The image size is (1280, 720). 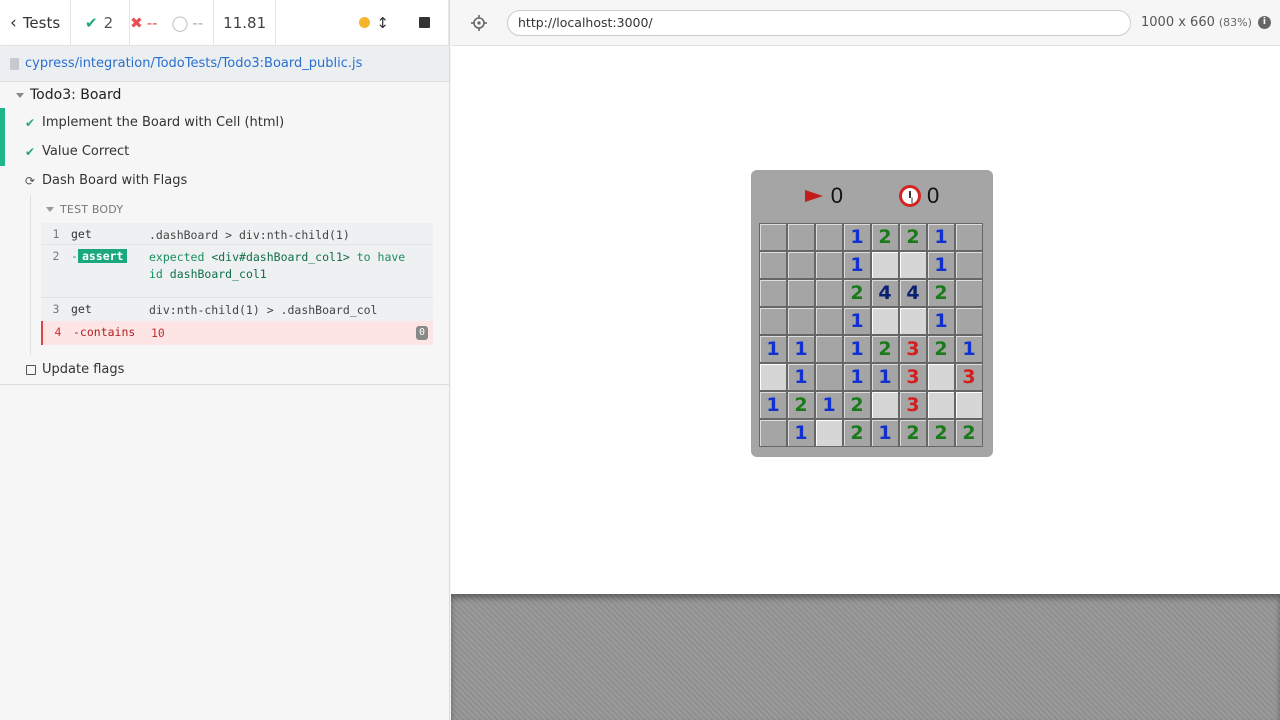 What do you see at coordinates (365, 22) in the screenshot?
I see `auto-scroll-indicator-icon` at bounding box center [365, 22].